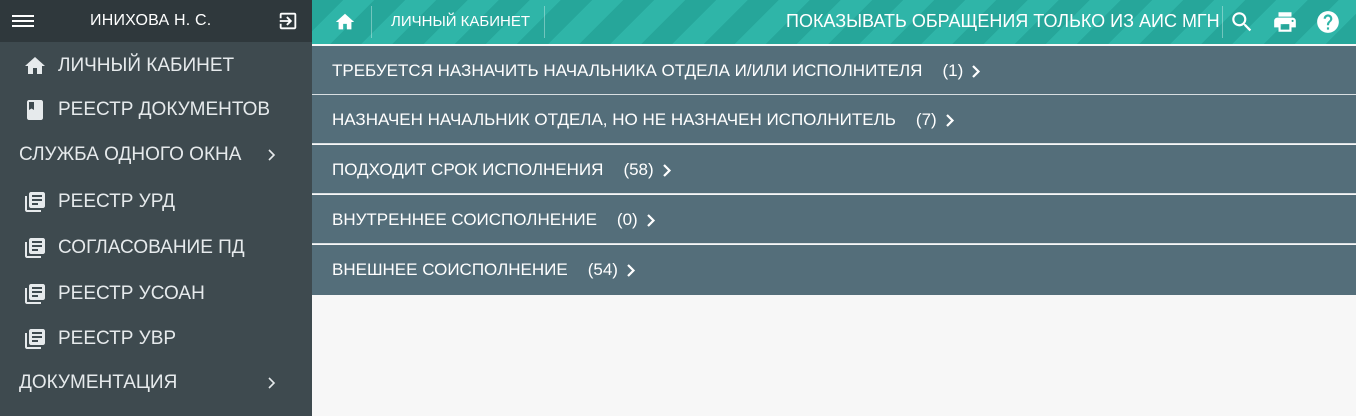 This screenshot has width=1356, height=416. What do you see at coordinates (131, 293) in the screenshot?
I see `sidebar-item-label: РЕЕСТР УСОАН` at bounding box center [131, 293].